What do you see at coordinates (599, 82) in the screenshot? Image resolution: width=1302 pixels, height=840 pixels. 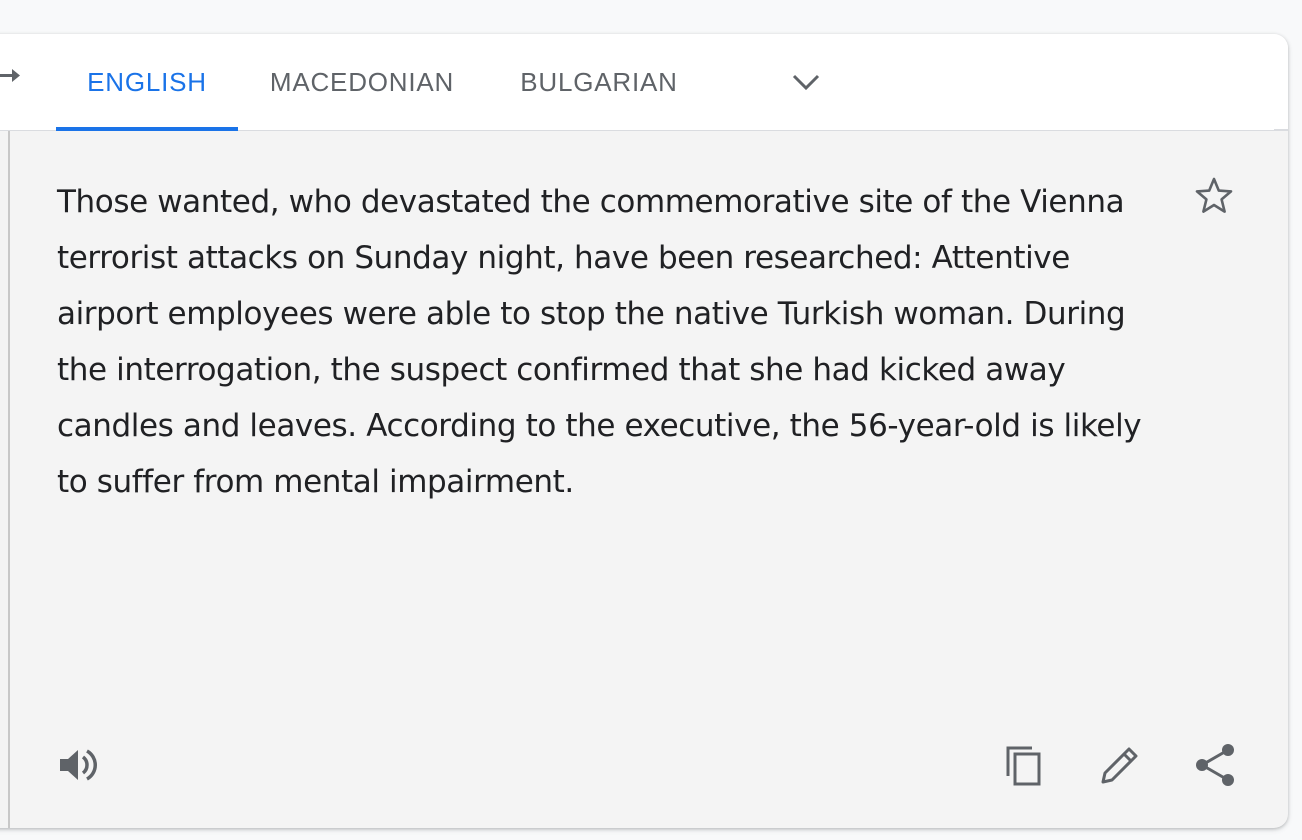 I see `tab-bulgarian: BULGARIAN` at bounding box center [599, 82].